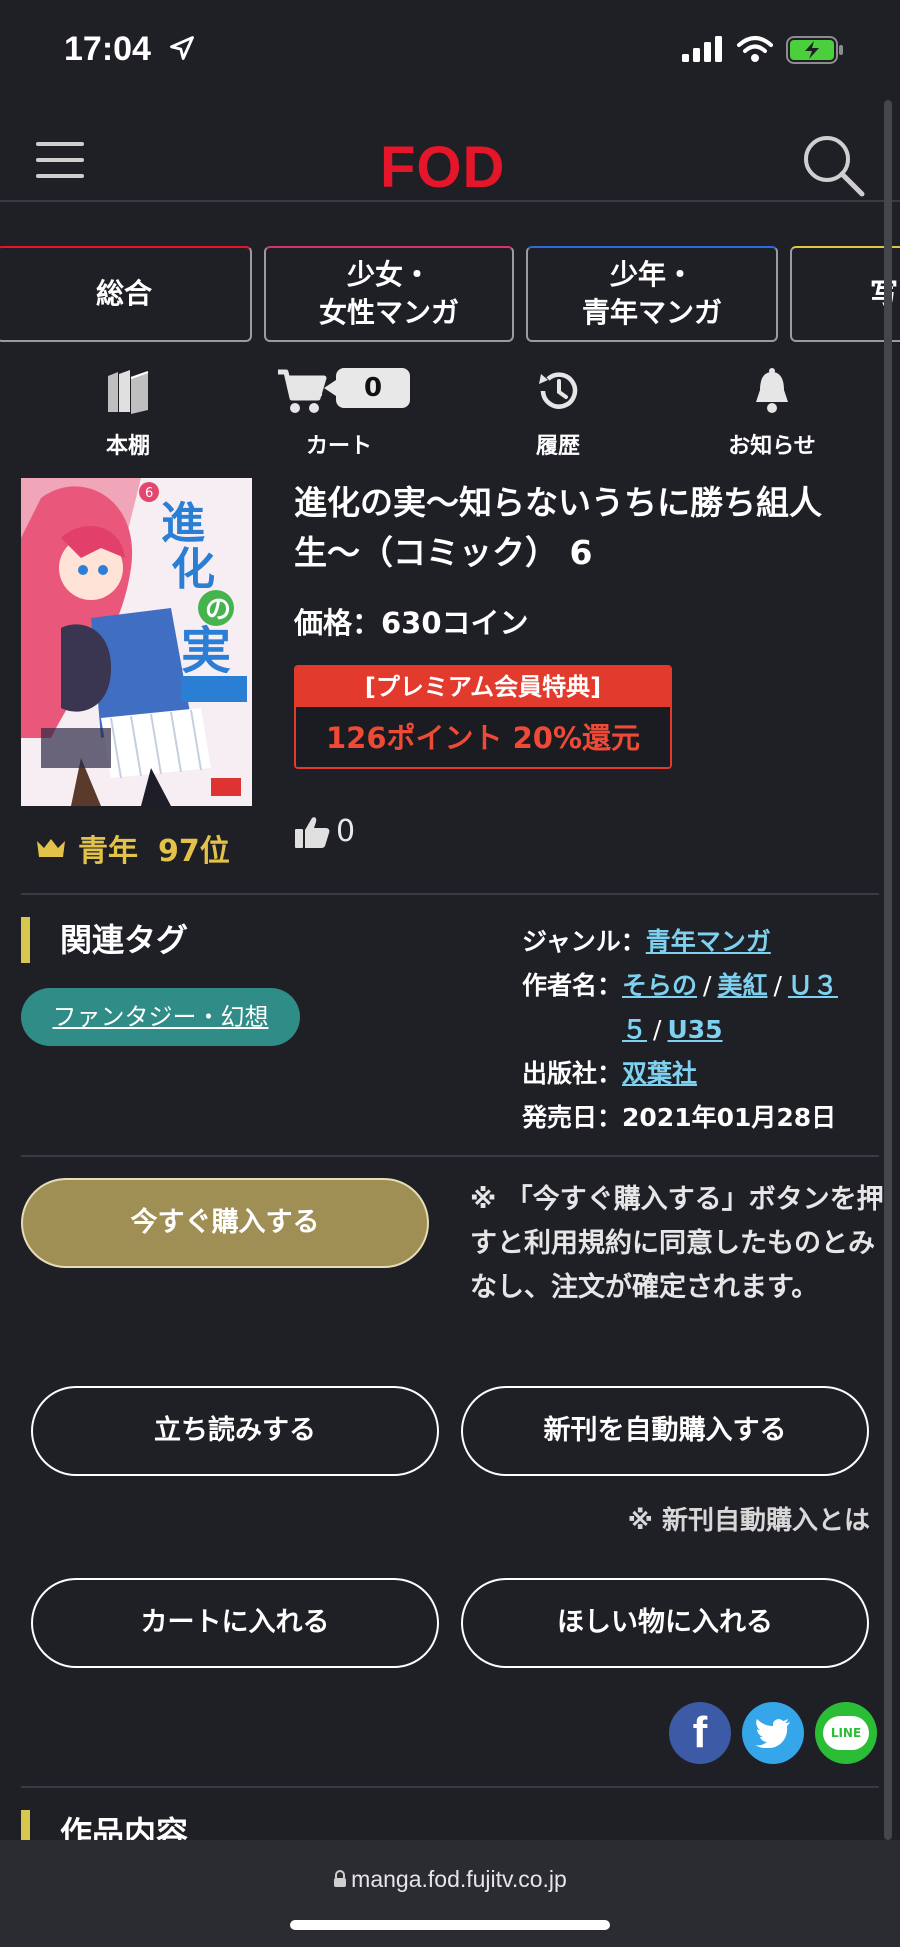 This screenshot has width=900, height=1947. Describe the element at coordinates (652, 294) in the screenshot. I see `tab-shonen-seinen: 少年・ 青年マンガ` at that location.